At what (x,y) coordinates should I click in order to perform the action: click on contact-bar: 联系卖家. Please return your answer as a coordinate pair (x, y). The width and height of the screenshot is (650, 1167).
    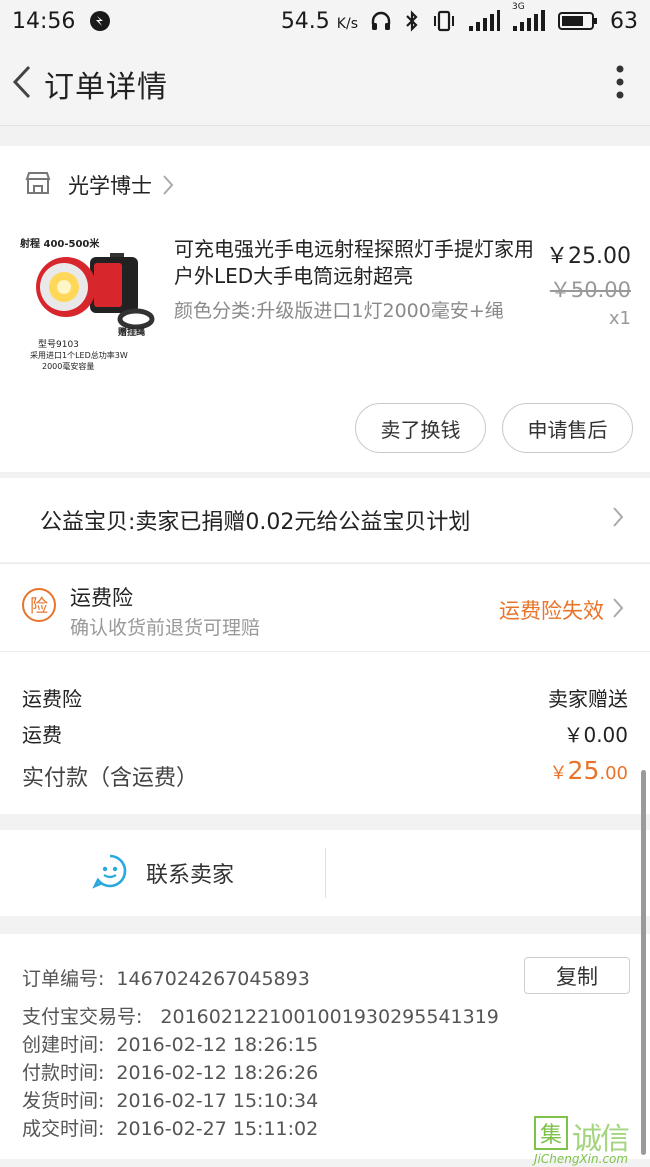
    Looking at the image, I should click on (325, 873).